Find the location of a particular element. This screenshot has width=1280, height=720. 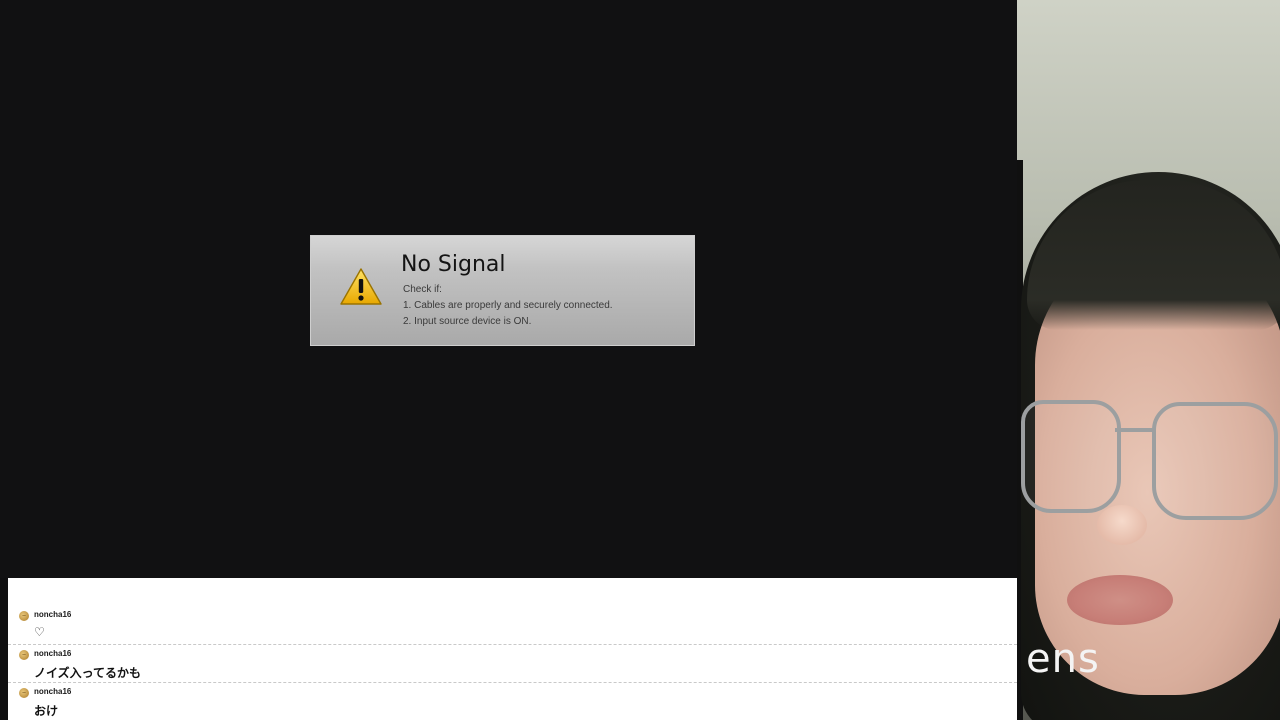

chat-message-text: ノイズ入ってるかも is located at coordinates (88, 673).